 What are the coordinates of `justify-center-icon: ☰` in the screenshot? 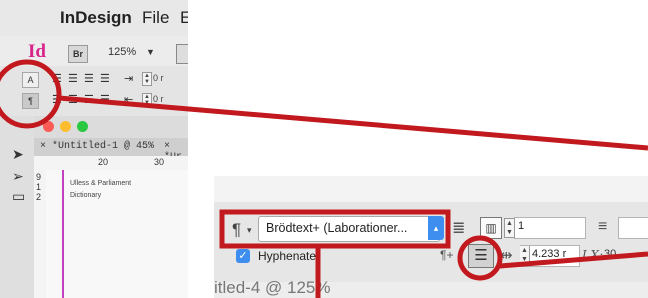 It's located at (73, 99).